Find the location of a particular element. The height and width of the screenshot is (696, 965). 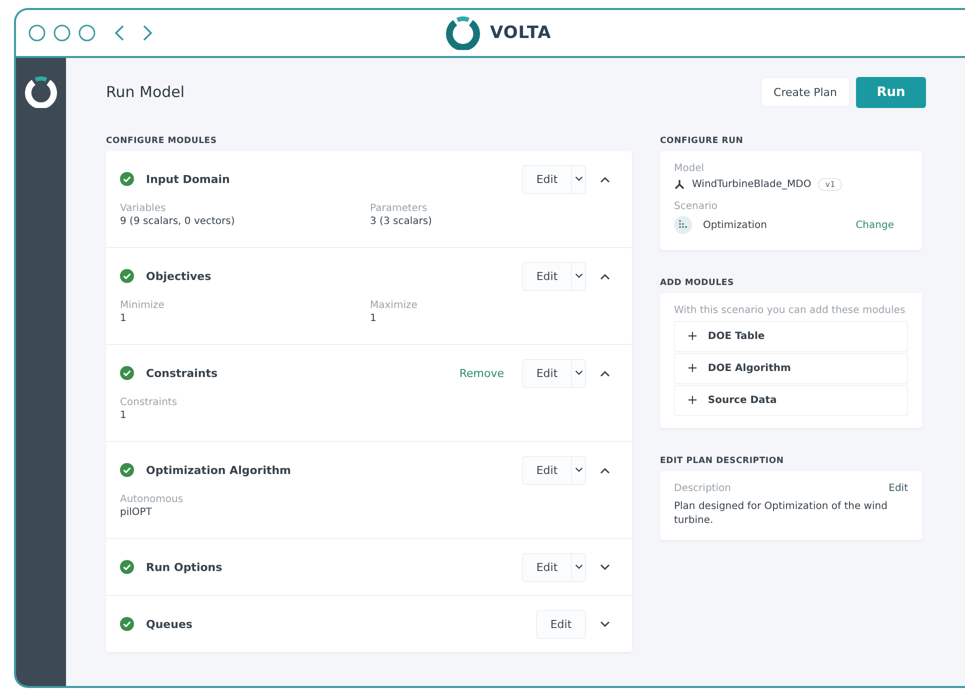

change-link: Change is located at coordinates (875, 225).